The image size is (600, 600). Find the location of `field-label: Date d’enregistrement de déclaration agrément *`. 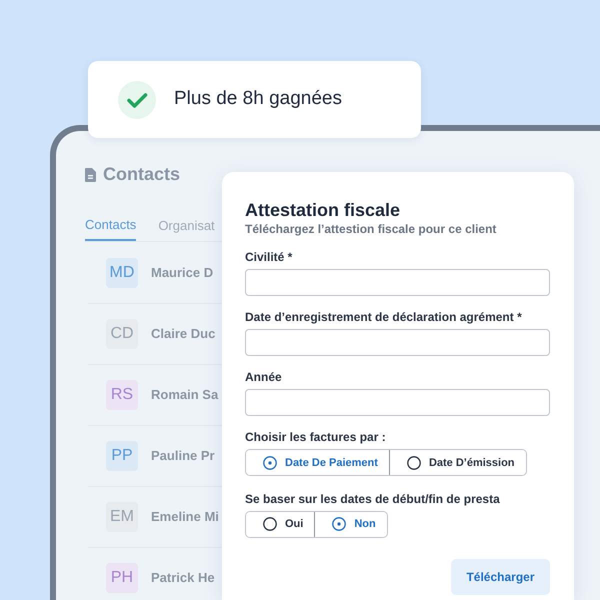

field-label: Date d’enregistrement de déclaration agrément * is located at coordinates (384, 317).